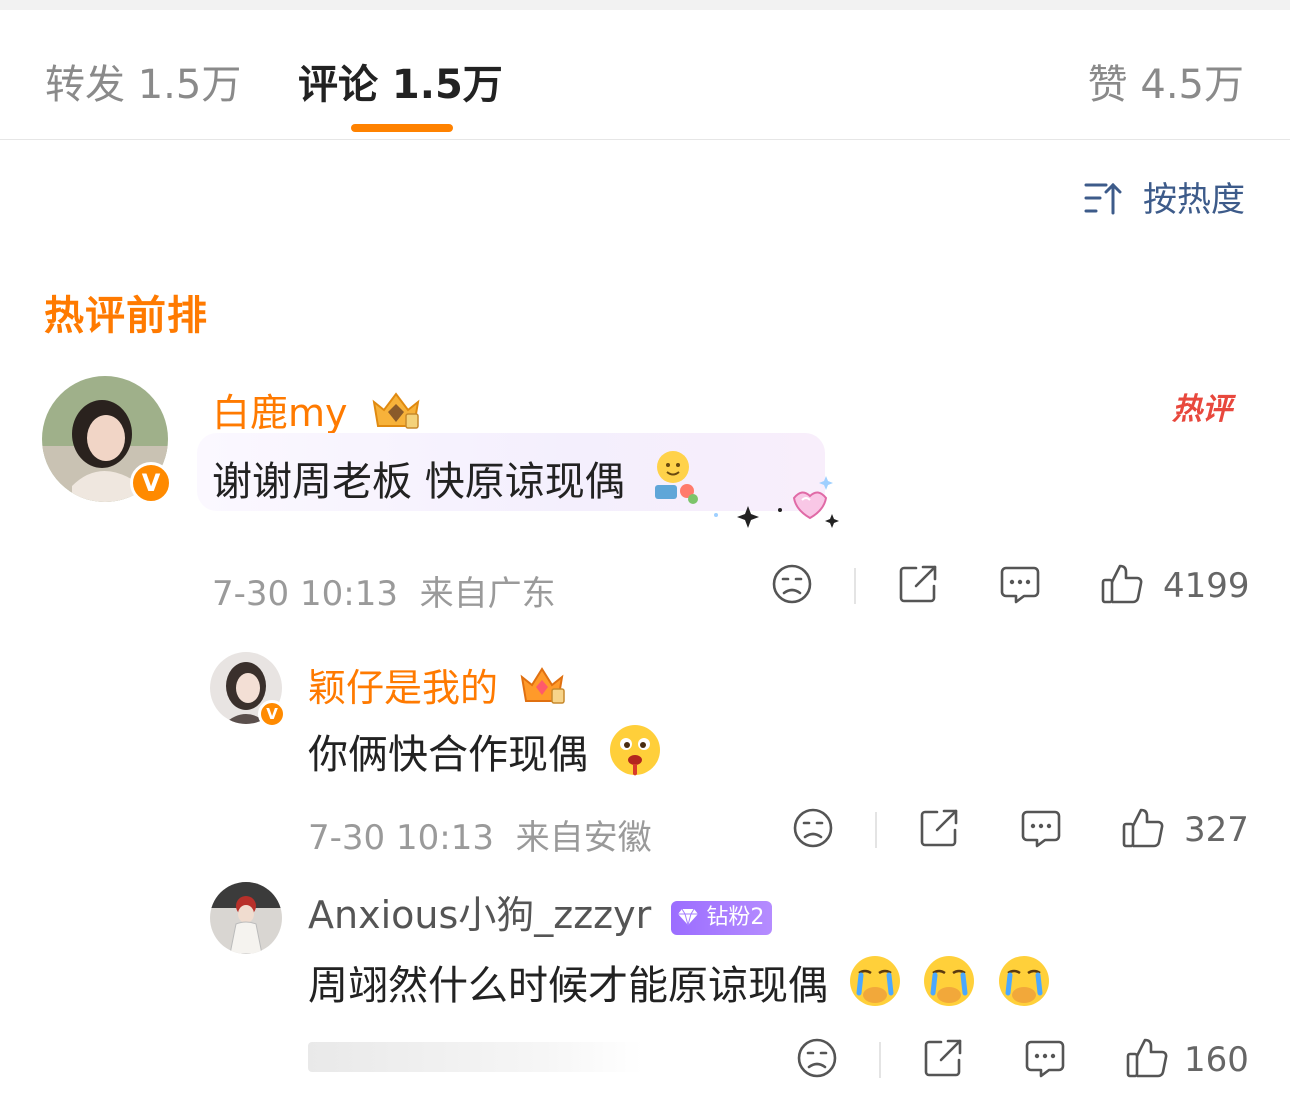 Image resolution: width=1290 pixels, height=1100 pixels. What do you see at coordinates (1206, 586) in the screenshot?
I see `like-count: 4199` at bounding box center [1206, 586].